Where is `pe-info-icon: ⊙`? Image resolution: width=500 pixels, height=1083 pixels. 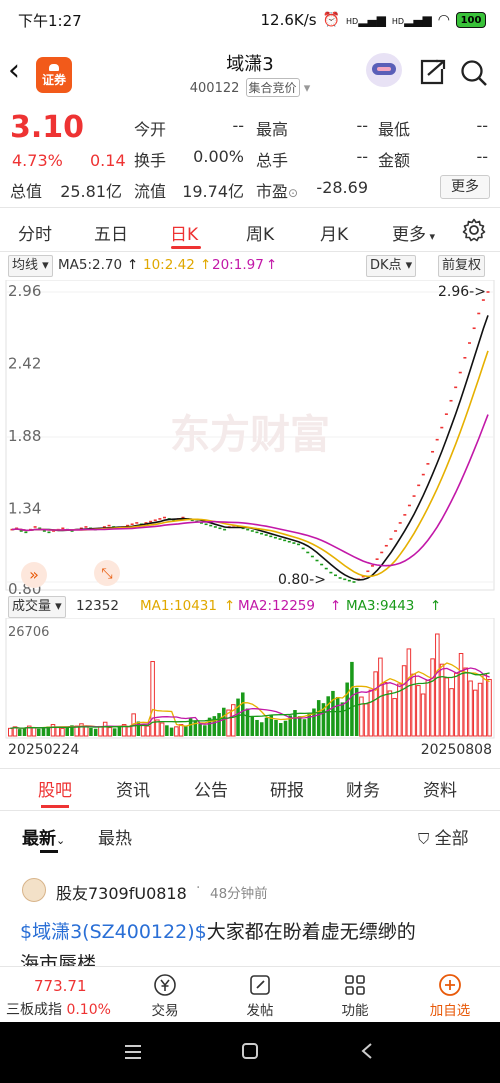 pe-info-icon: ⊙ is located at coordinates (293, 193).